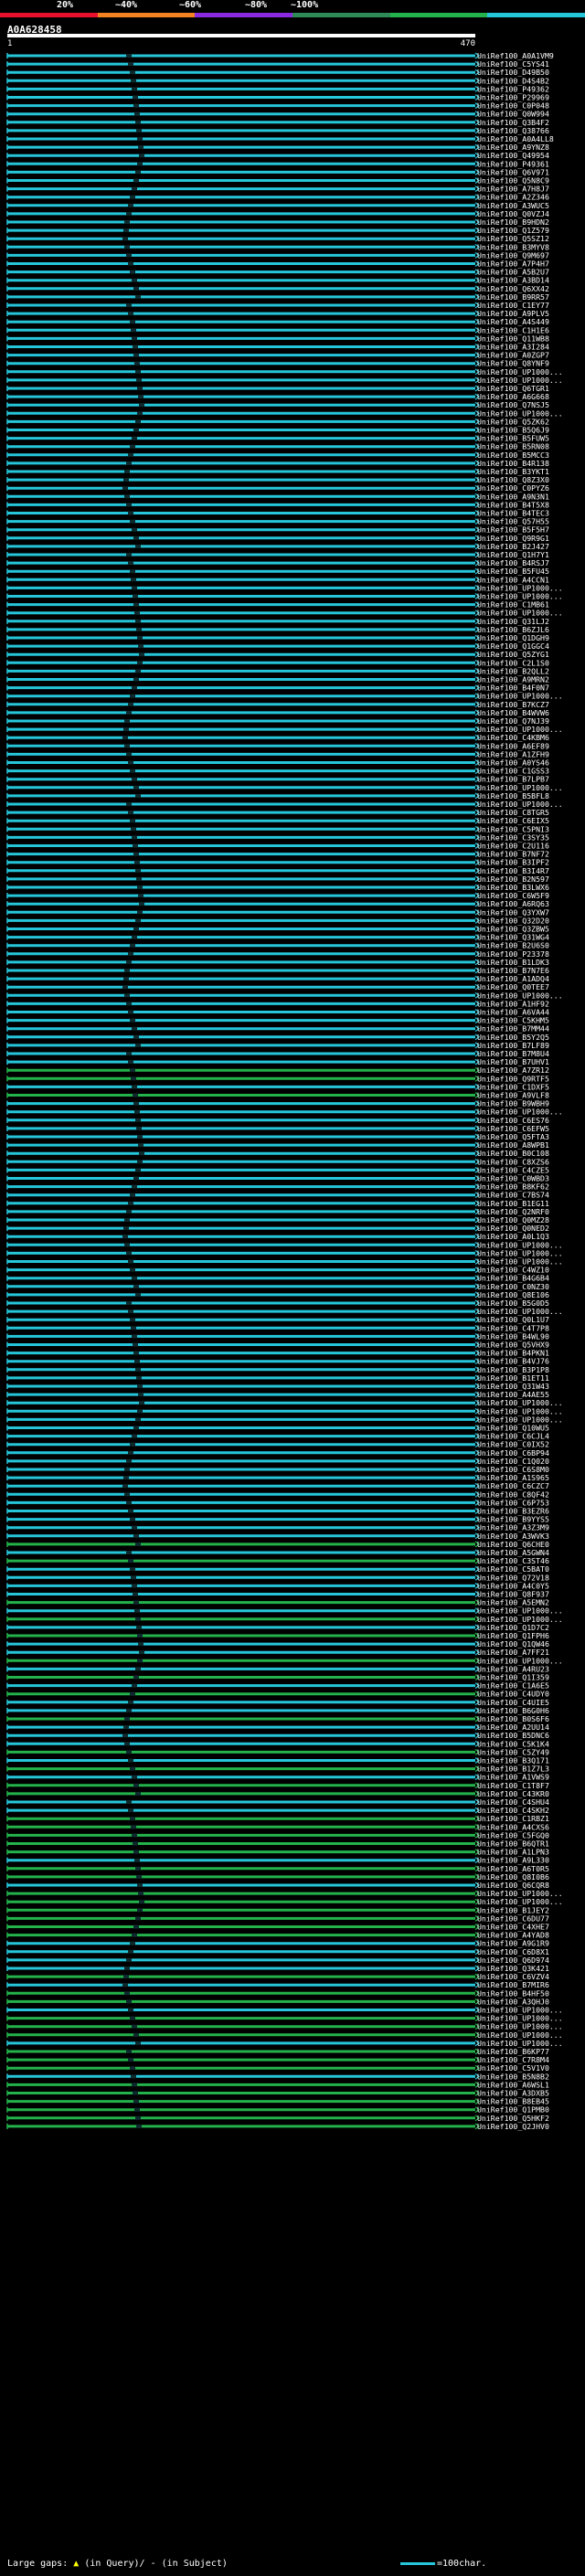 The image size is (585, 2576). What do you see at coordinates (278, 1294) in the screenshot?
I see `hit-row: UniRef100_Q8E106` at bounding box center [278, 1294].